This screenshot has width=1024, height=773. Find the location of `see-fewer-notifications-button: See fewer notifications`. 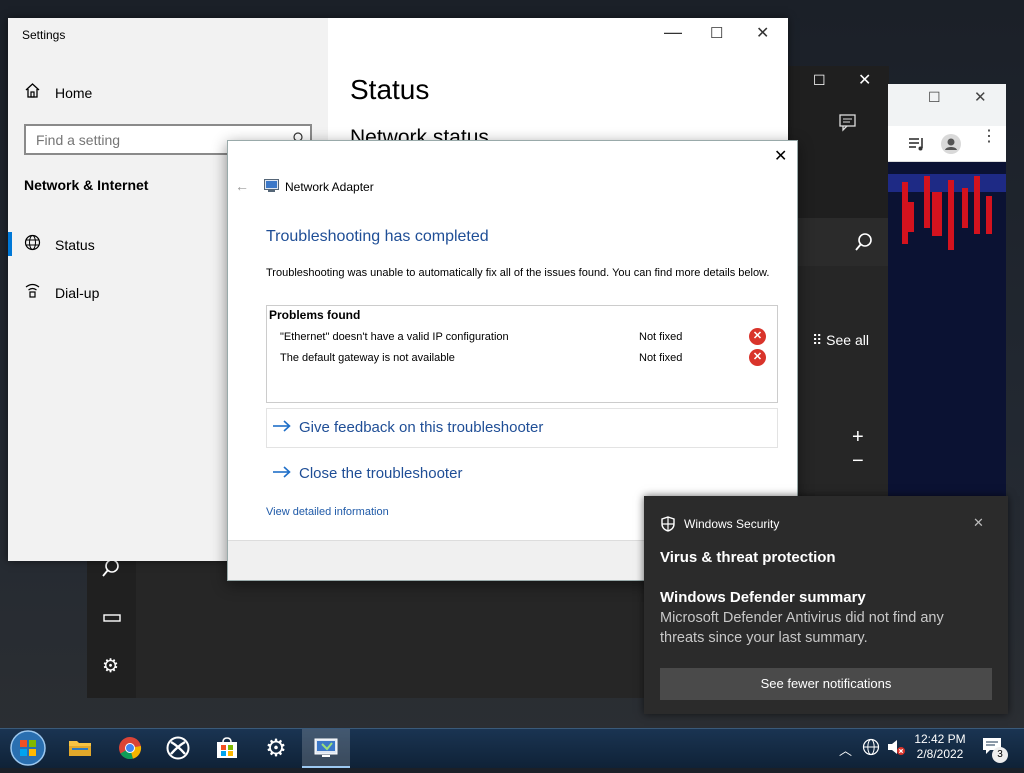

see-fewer-notifications-button: See fewer notifications is located at coordinates (826, 684).